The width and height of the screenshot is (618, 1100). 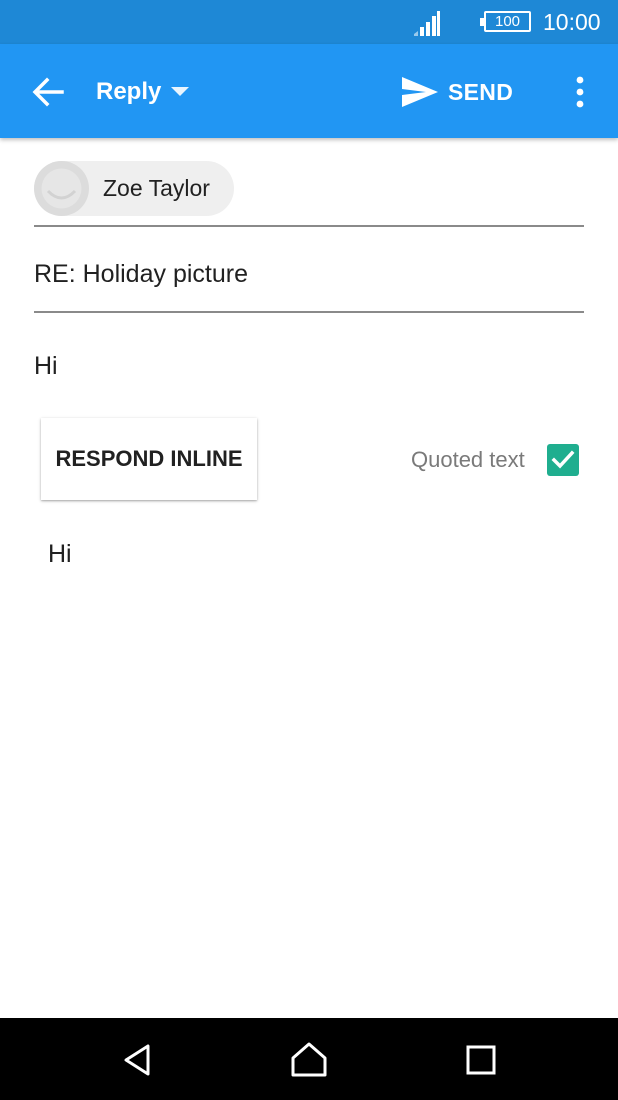 I want to click on navigation-bar, so click(x=309, y=1059).